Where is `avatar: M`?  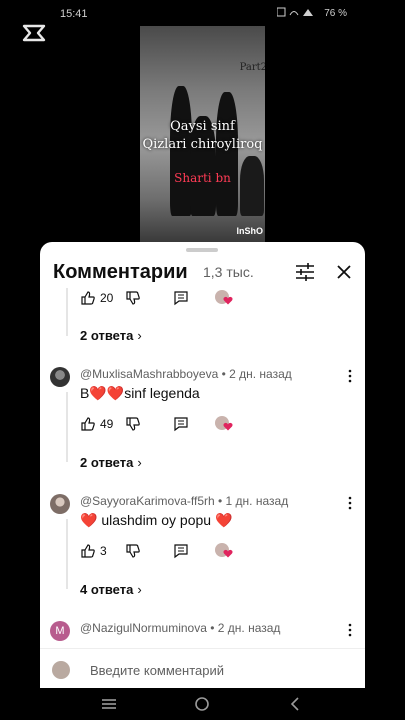
avatar: M is located at coordinates (60, 631).